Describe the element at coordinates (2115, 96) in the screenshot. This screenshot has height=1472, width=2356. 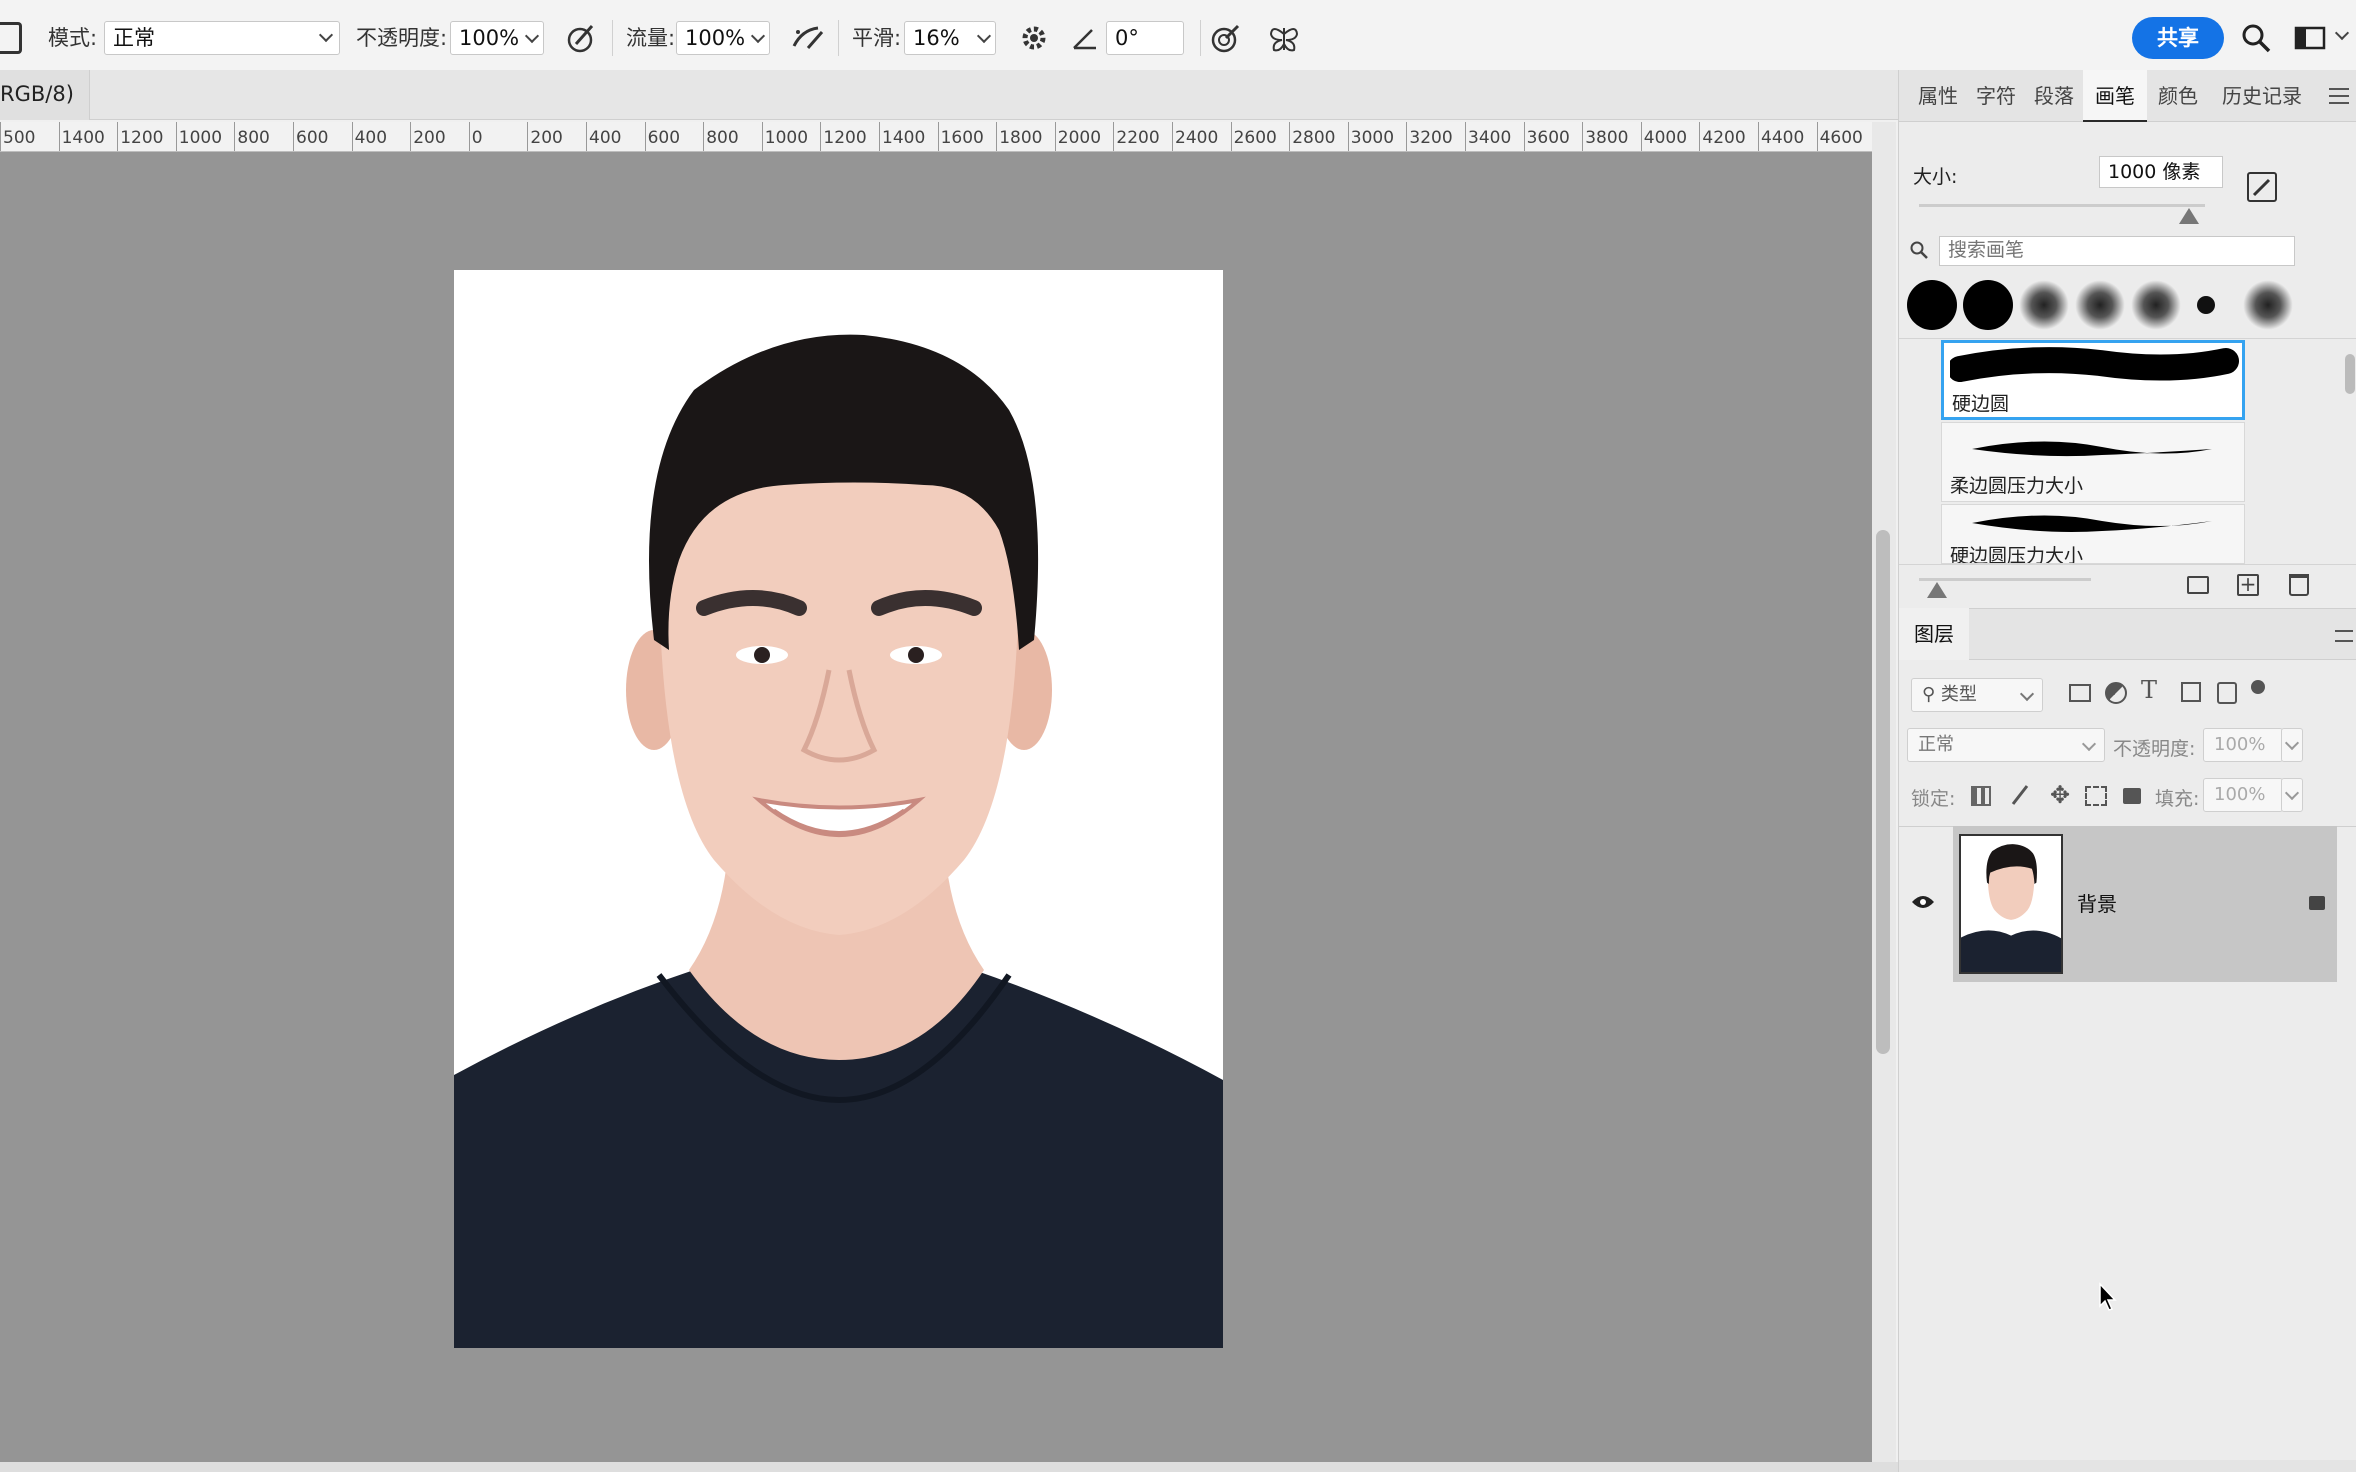
I see `tab-brushes: 画笔` at that location.